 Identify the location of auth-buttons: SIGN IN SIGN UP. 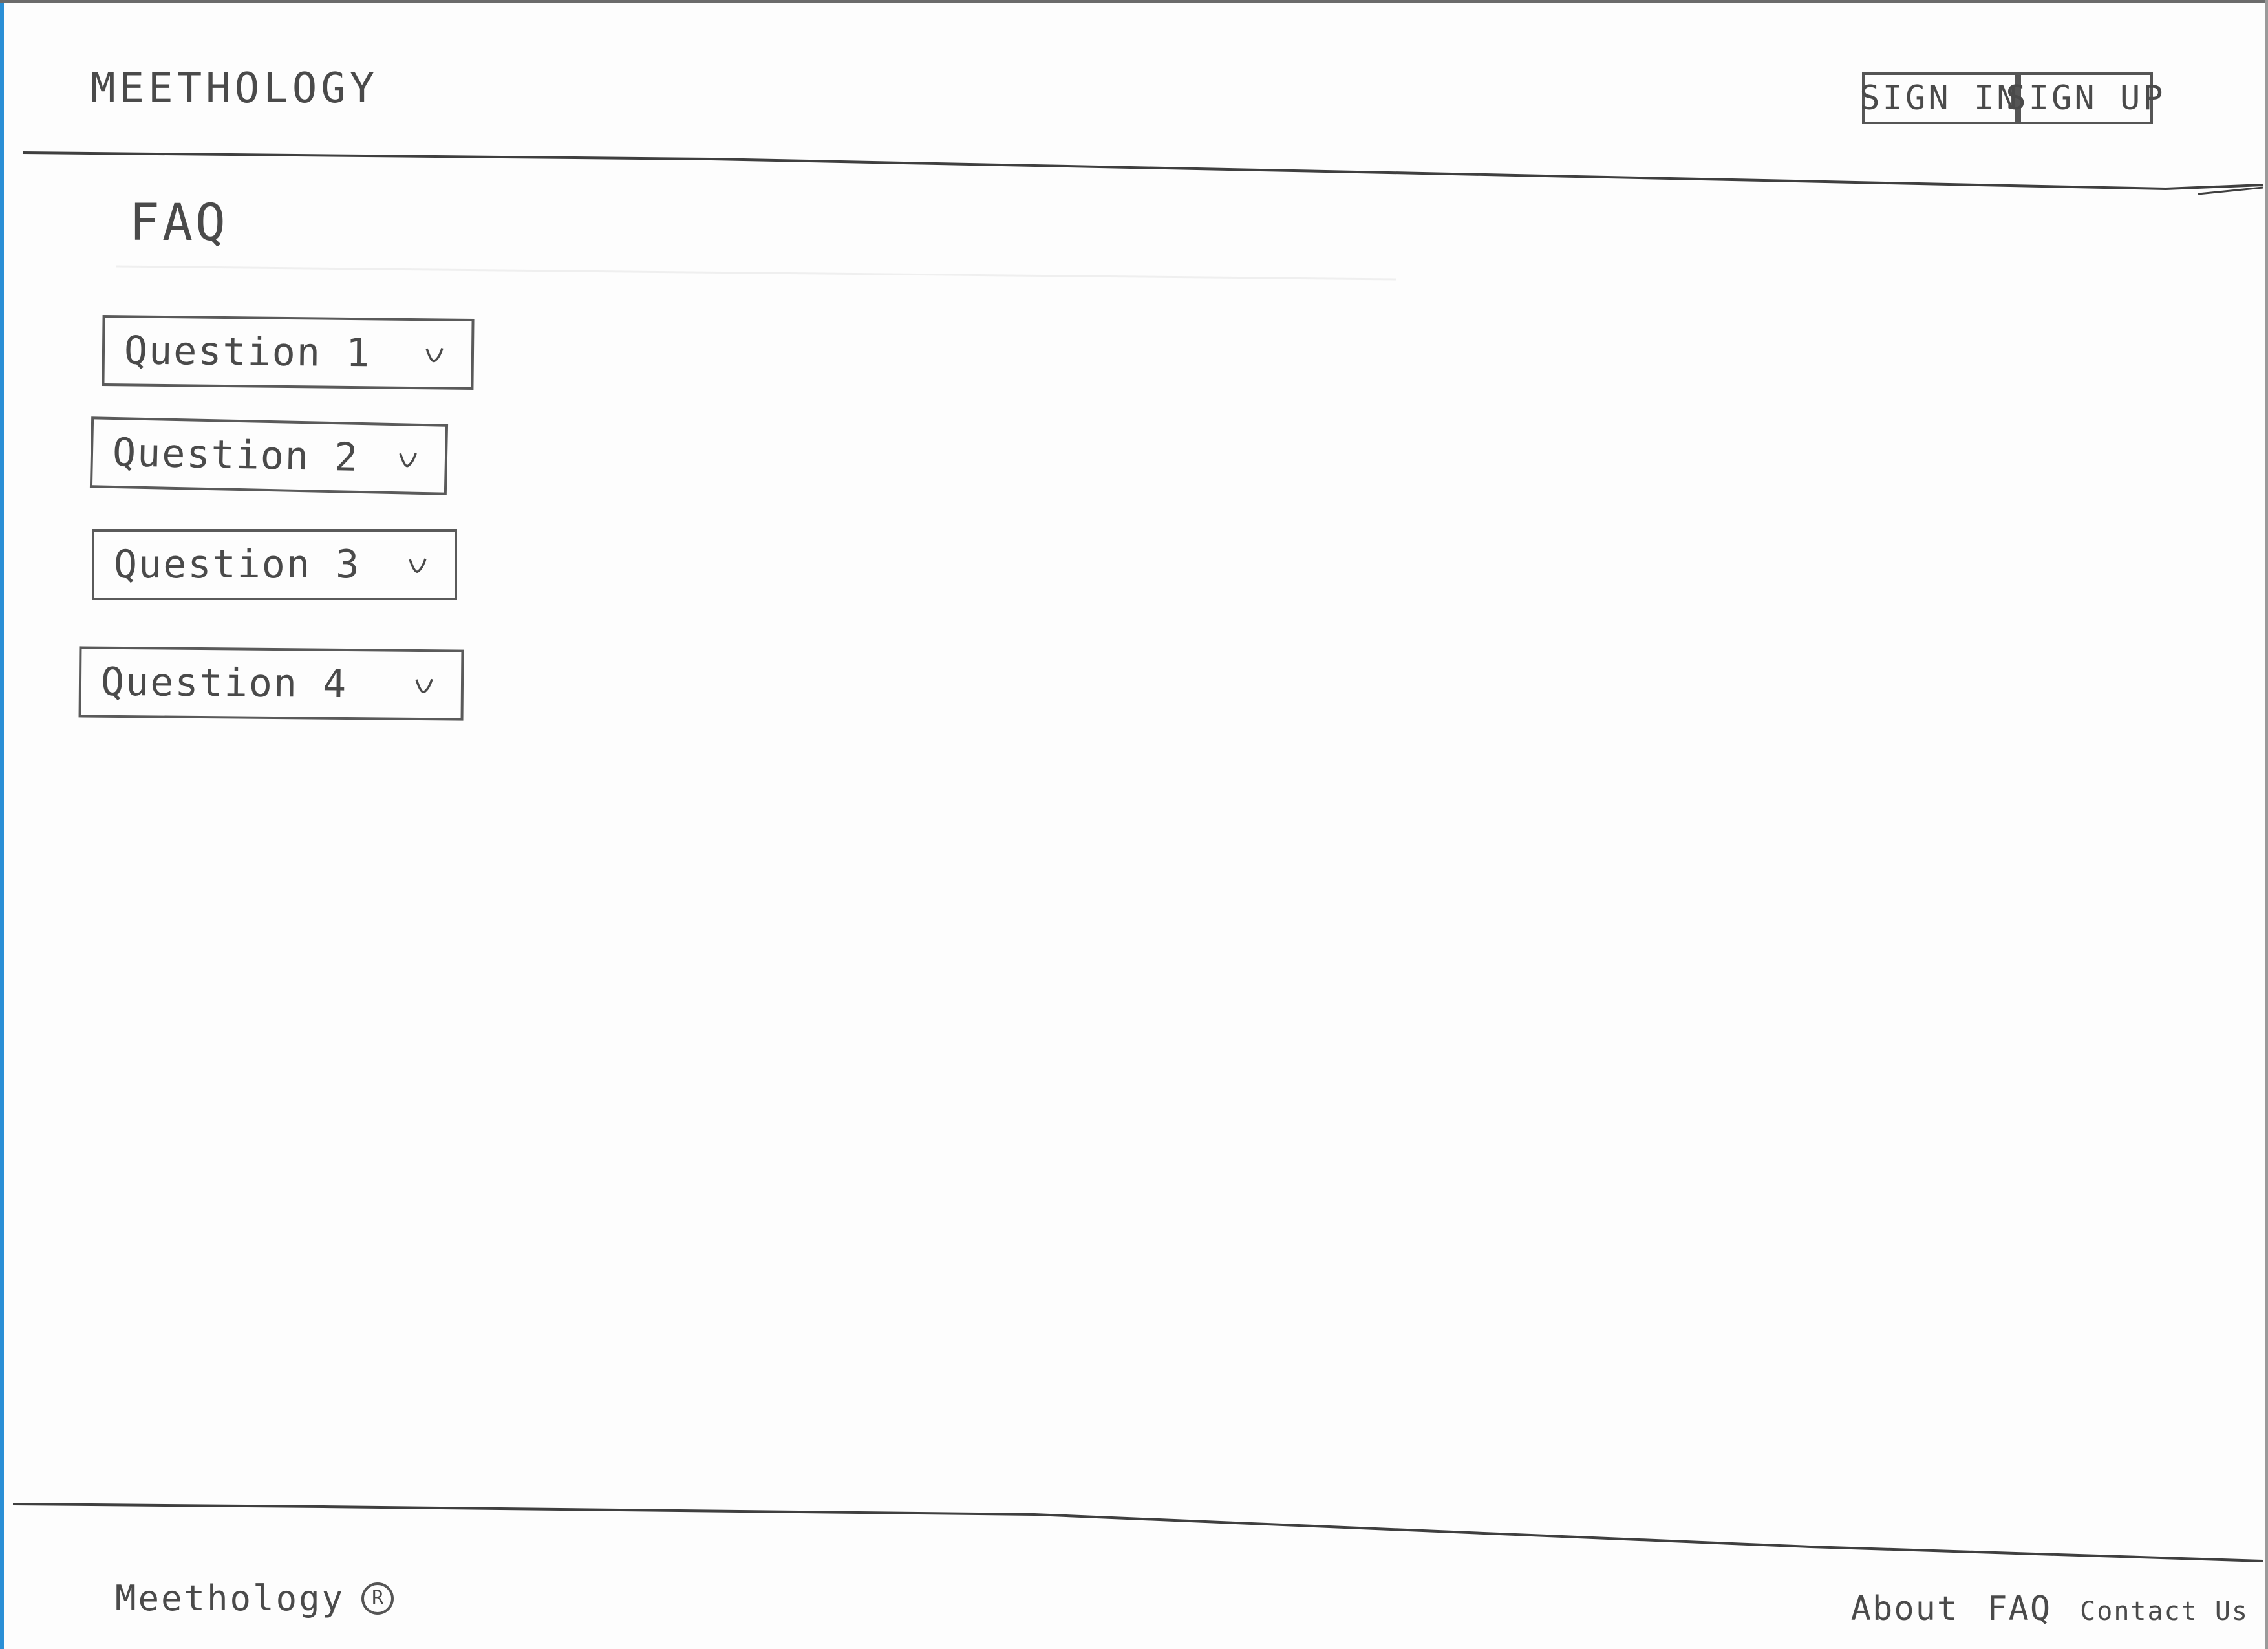
(2011, 98).